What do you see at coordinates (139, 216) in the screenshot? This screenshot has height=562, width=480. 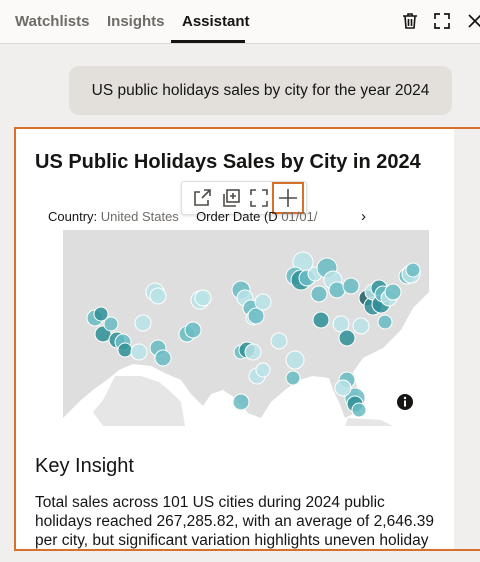 I see `filter-country-value: United States` at bounding box center [139, 216].